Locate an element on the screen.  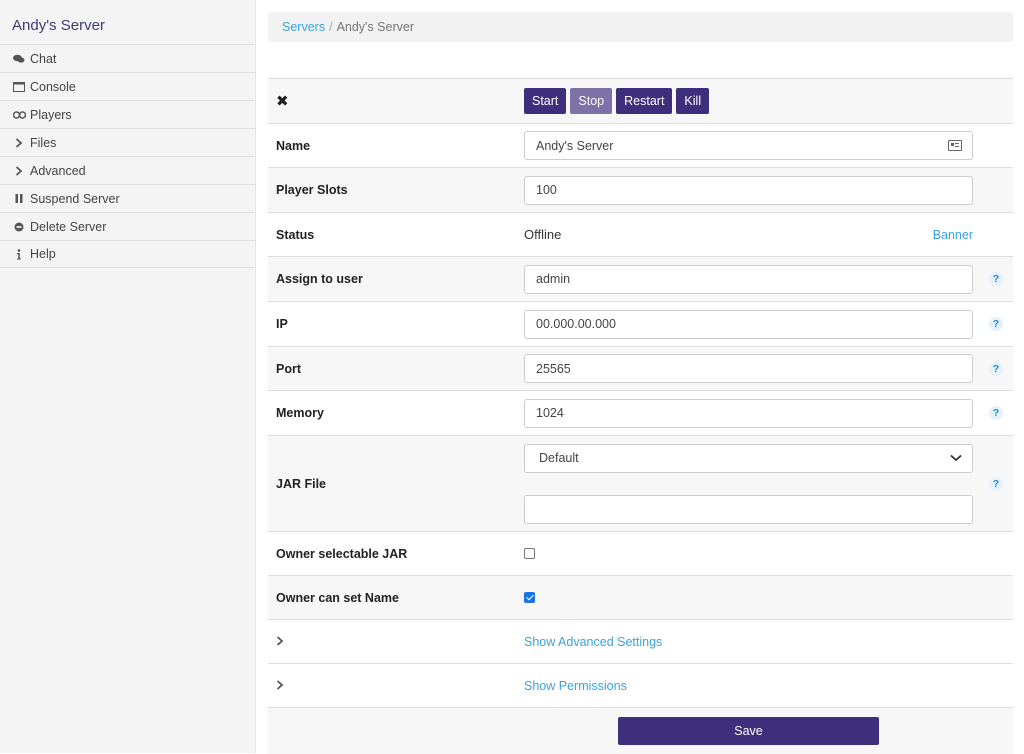
jar-file-label: JAR File is located at coordinates (301, 483).